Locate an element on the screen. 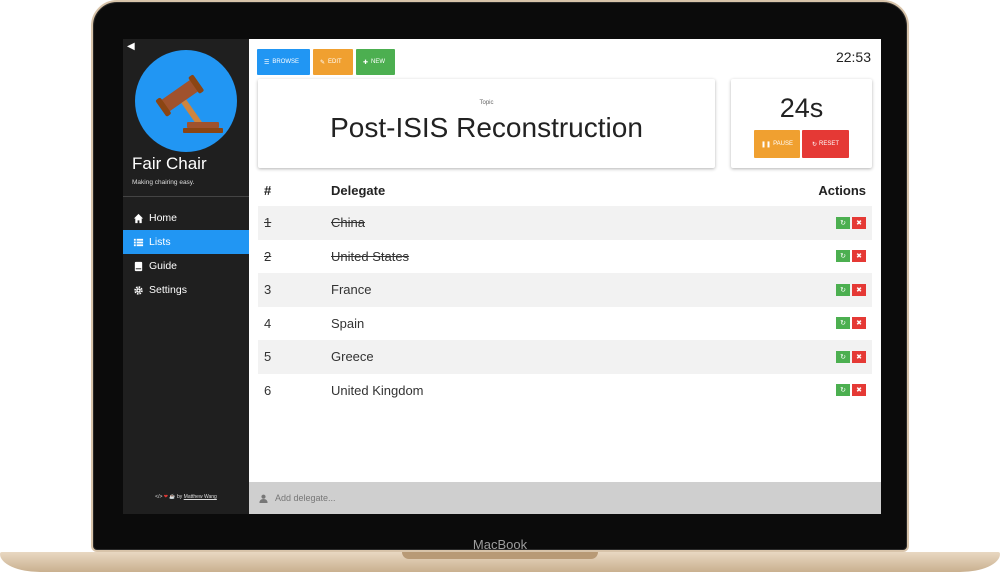 Image resolution: width=1000 pixels, height=587 pixels. sidebar-nav: Home Lists Guide Settings is located at coordinates (186, 254).